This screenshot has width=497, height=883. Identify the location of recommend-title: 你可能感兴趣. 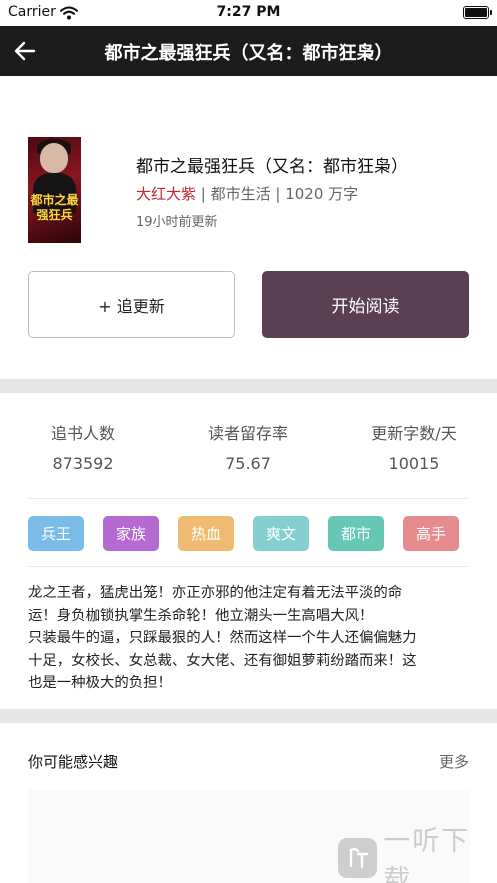
(73, 762).